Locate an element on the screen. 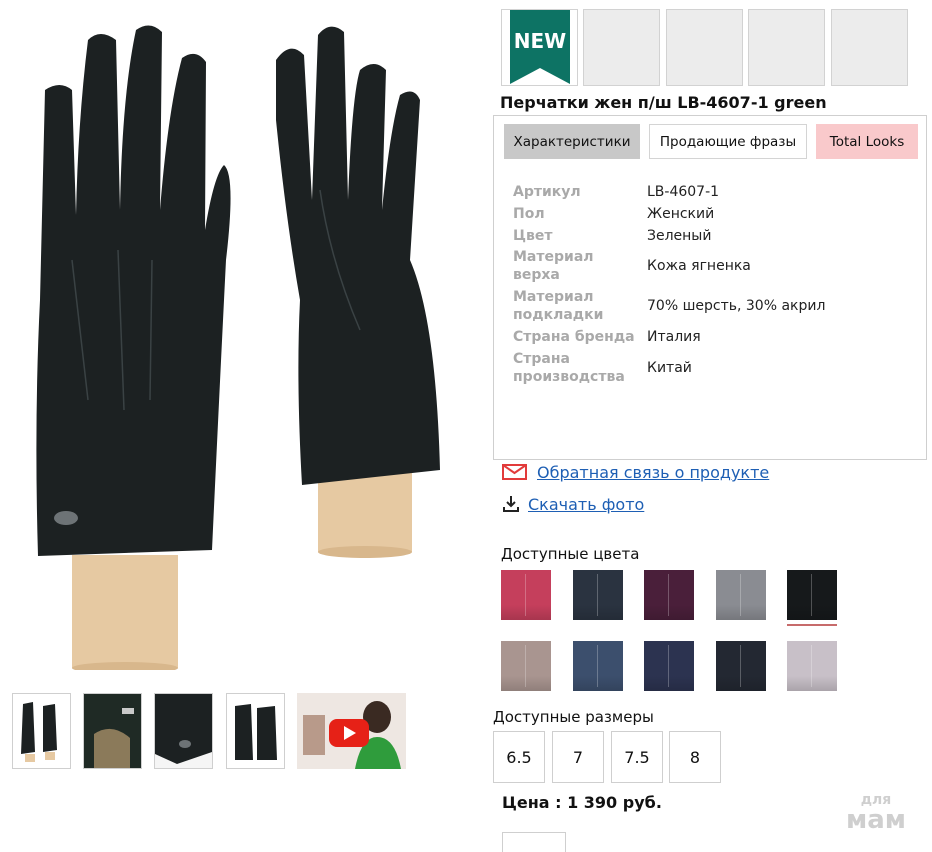  spec-label: Цвет is located at coordinates (533, 236).